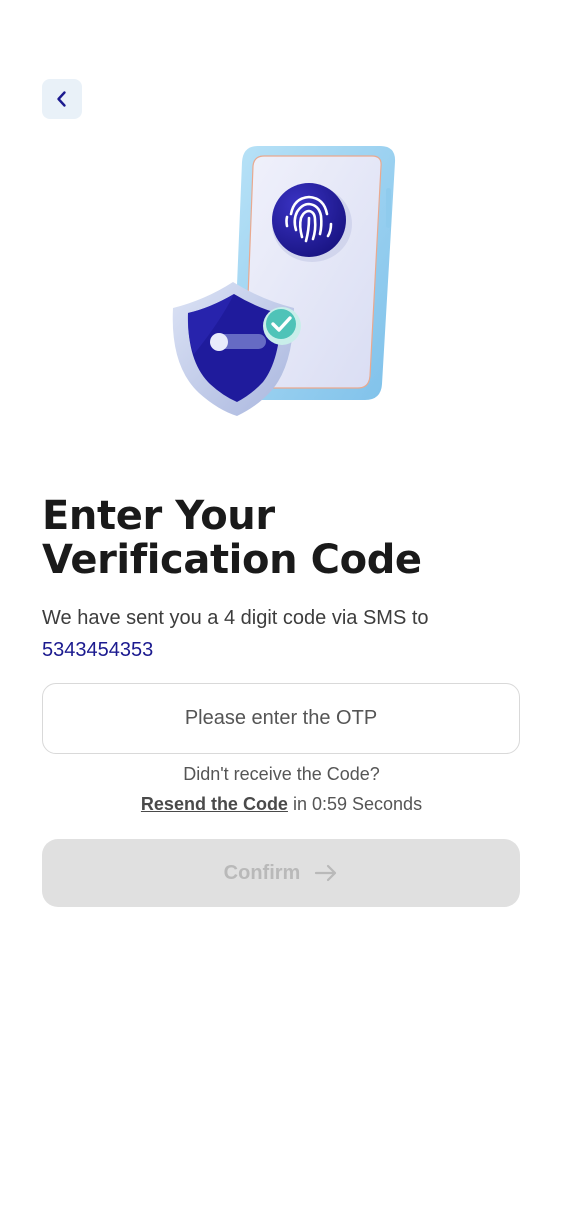  Describe the element at coordinates (232, 538) in the screenshot. I see `page-title: Enter Your Verification Code` at that location.